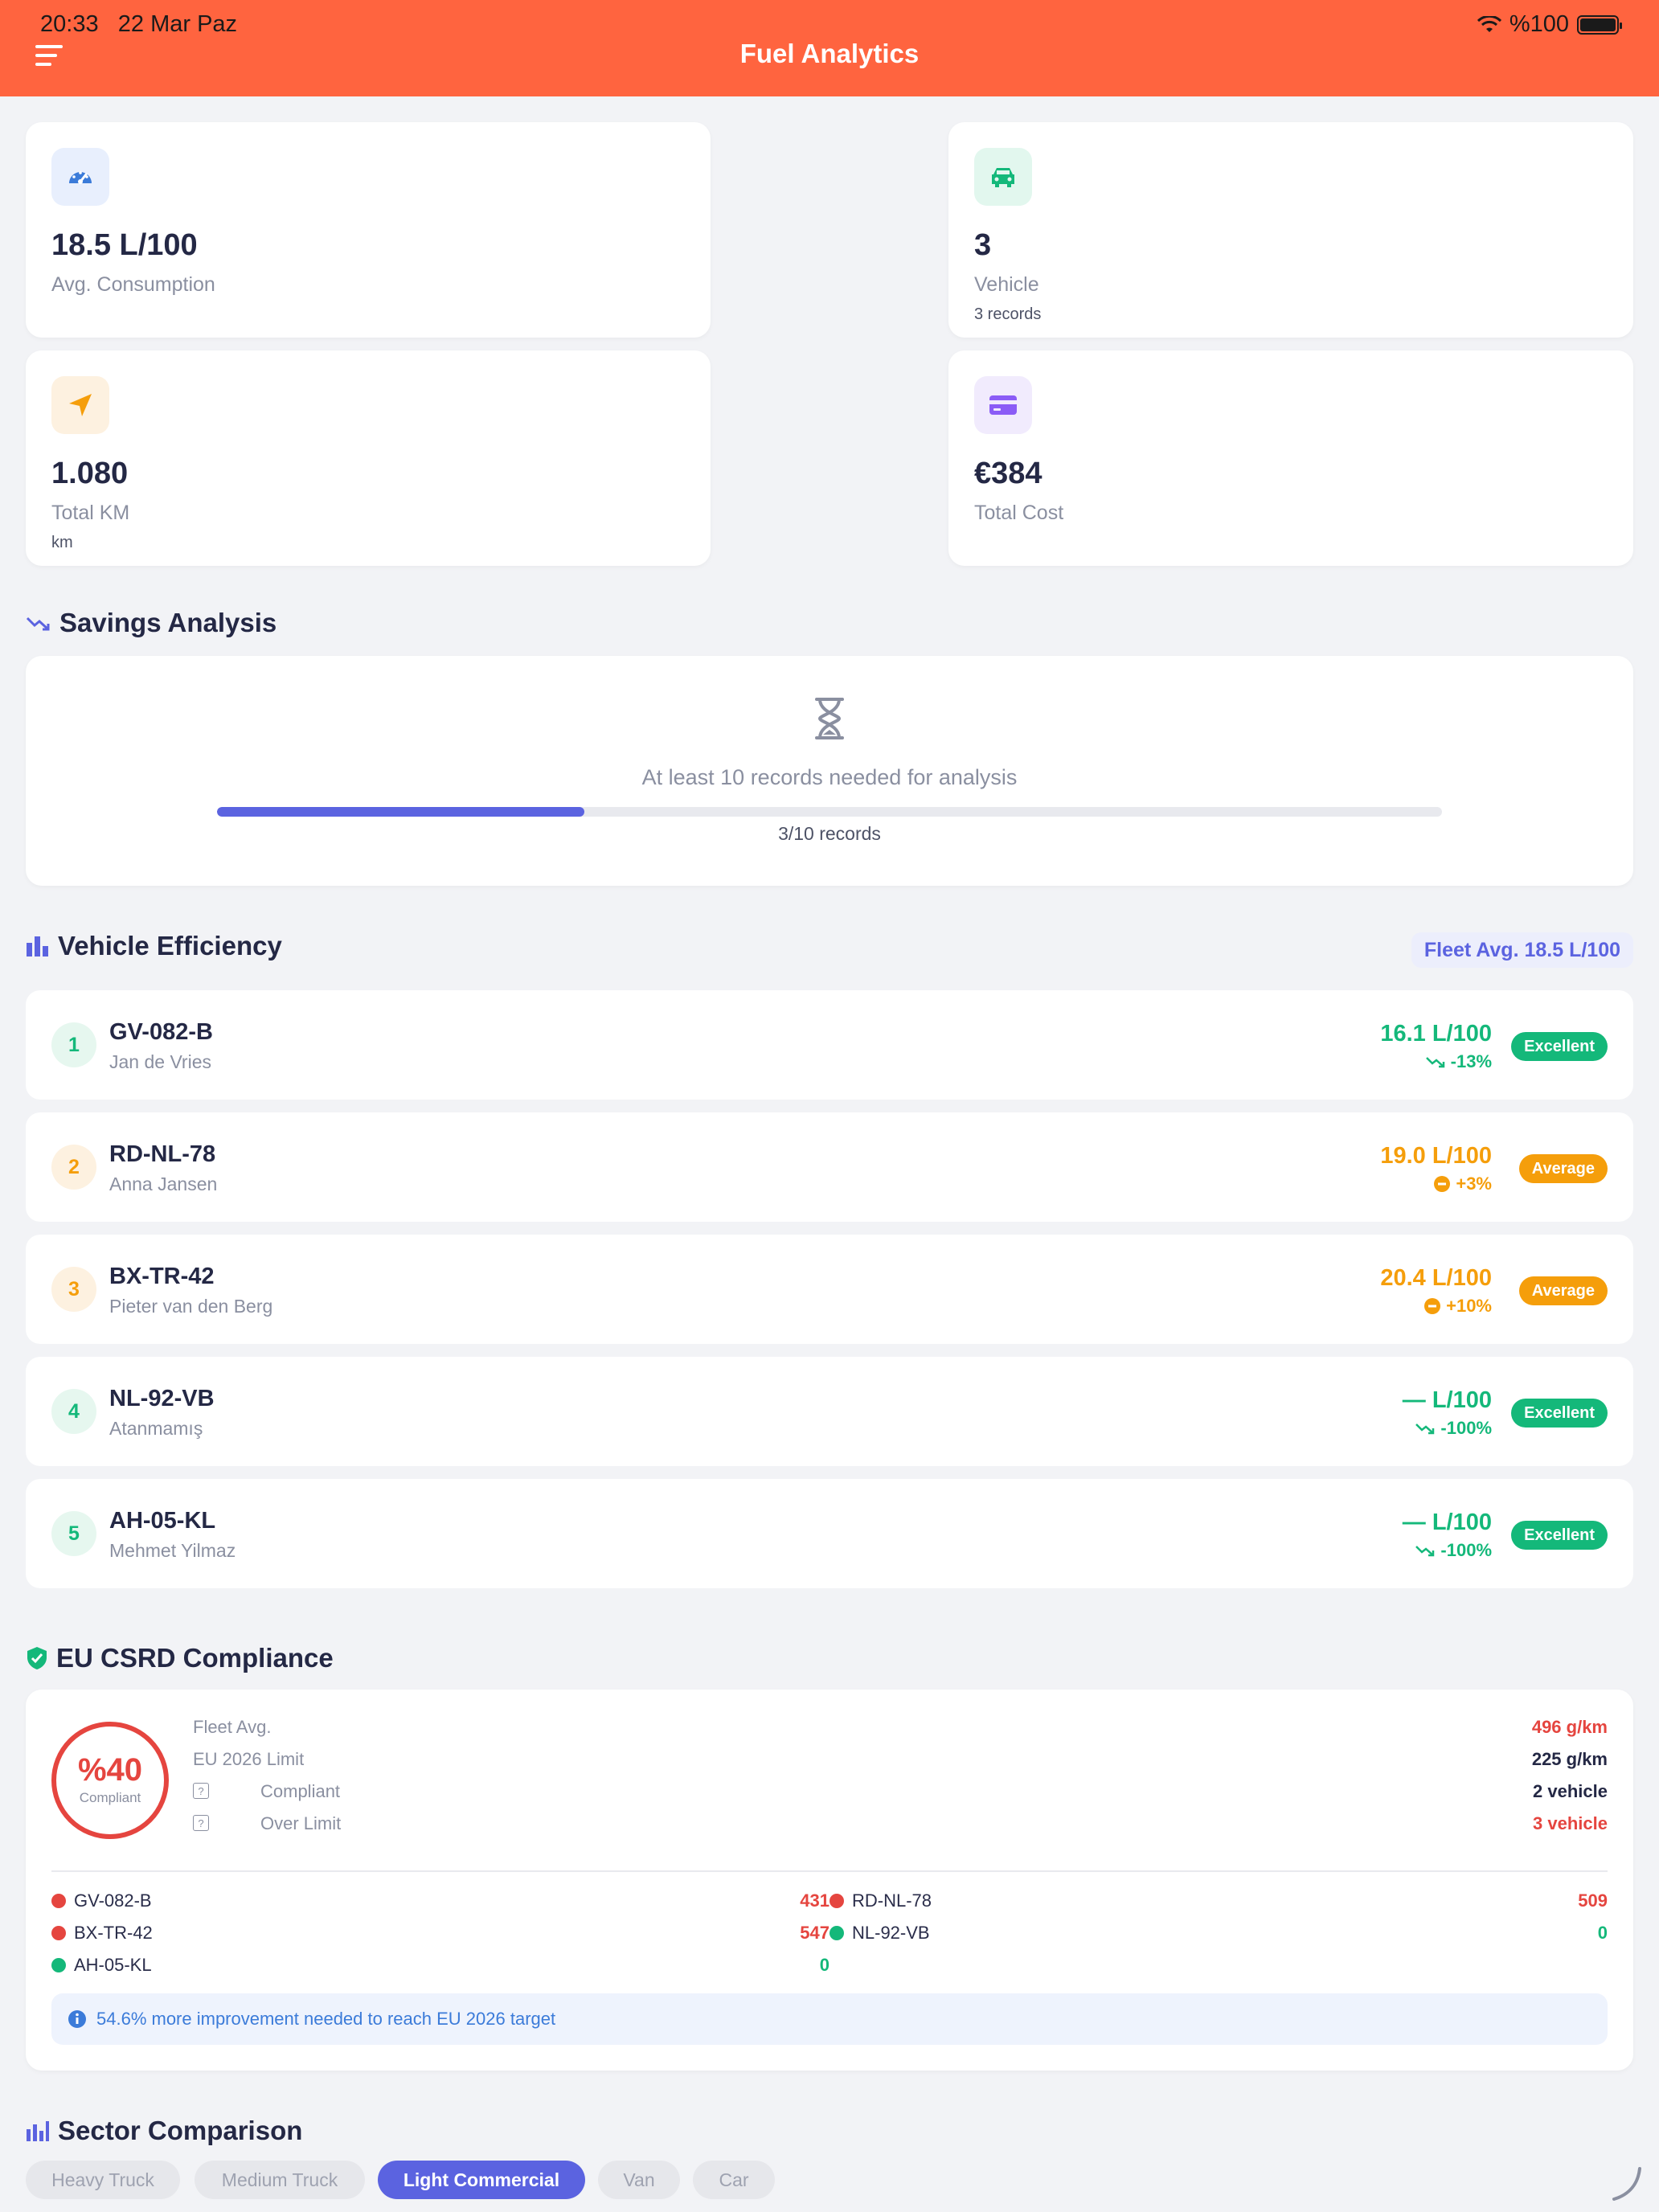  I want to click on compliance-divider, so click(829, 1871).